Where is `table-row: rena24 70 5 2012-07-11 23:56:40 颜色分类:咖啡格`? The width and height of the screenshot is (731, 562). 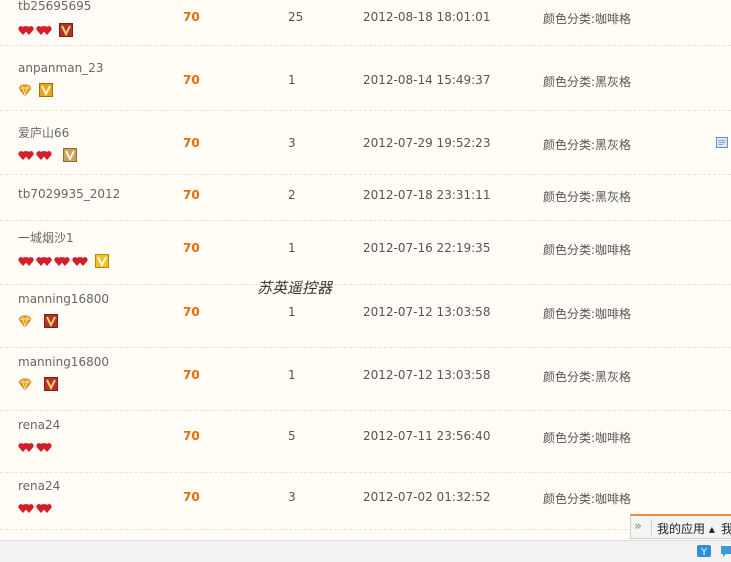 table-row: rena24 70 5 2012-07-11 23:56:40 颜色分类:咖啡格 is located at coordinates (365, 442).